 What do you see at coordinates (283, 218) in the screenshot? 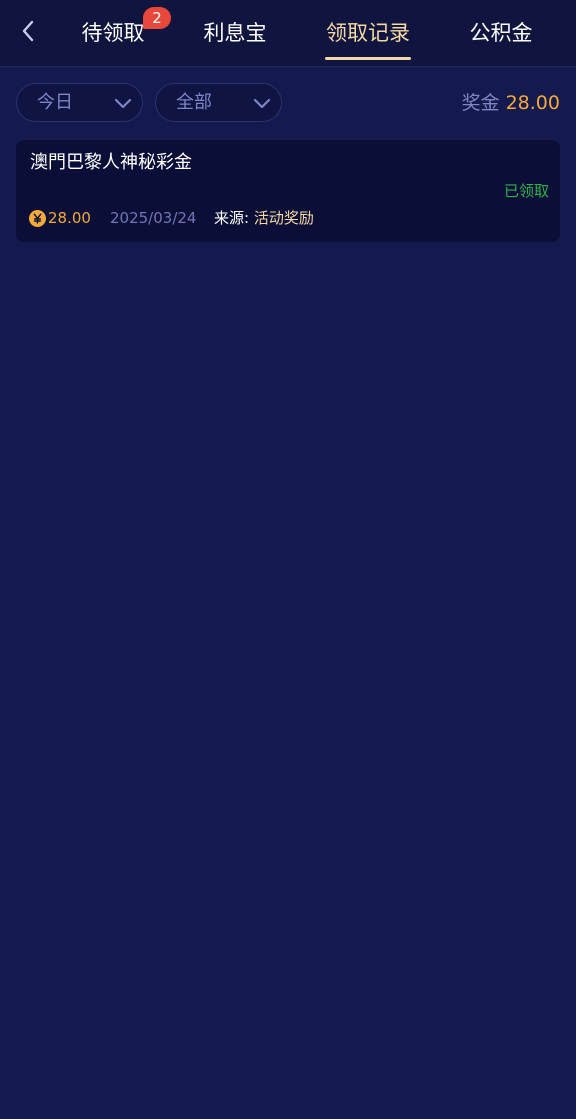
I see `record-source-value: 活动奖励` at bounding box center [283, 218].